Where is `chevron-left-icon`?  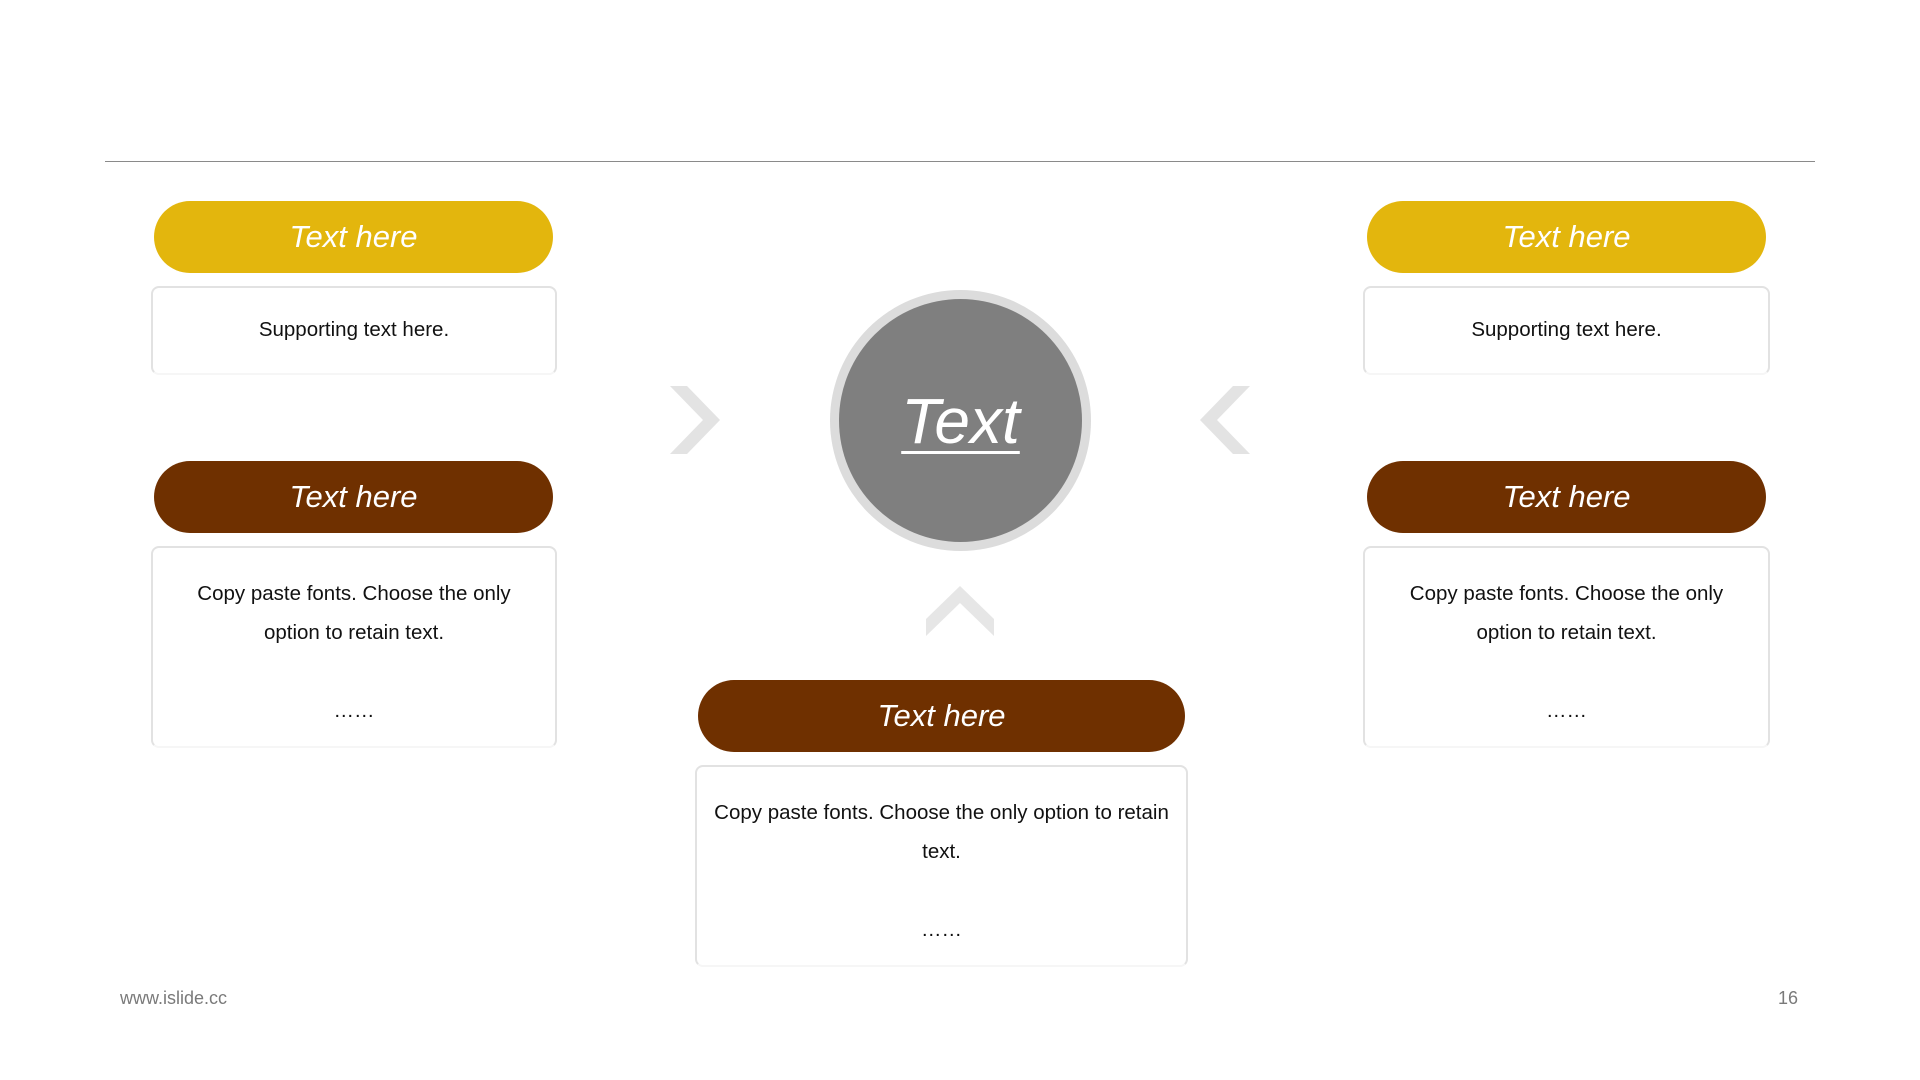
chevron-left-icon is located at coordinates (1225, 420).